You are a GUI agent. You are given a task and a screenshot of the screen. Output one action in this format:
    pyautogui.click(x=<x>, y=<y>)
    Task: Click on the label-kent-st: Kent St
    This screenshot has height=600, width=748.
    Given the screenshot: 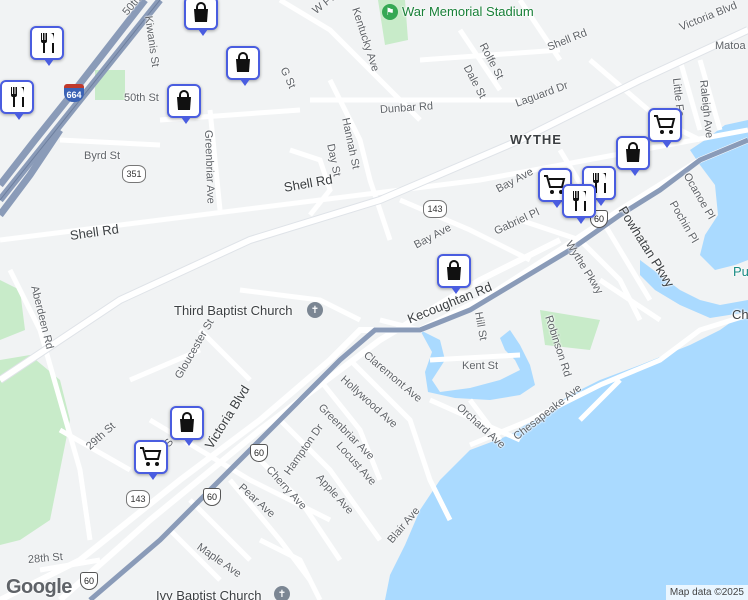 What is the action you would take?
    pyautogui.click(x=480, y=366)
    